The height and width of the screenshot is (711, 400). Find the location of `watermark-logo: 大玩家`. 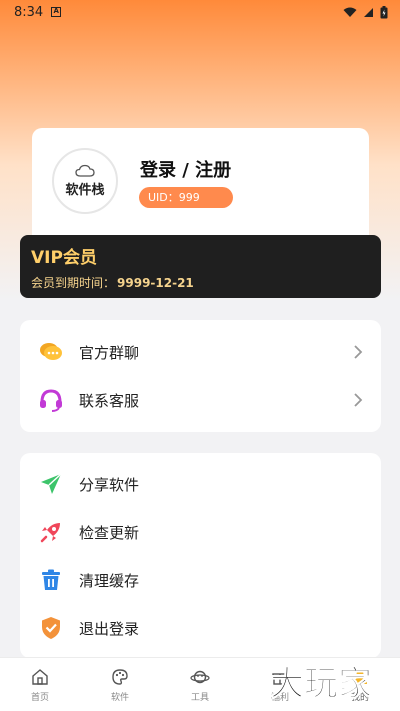

watermark-logo: 大玩家 is located at coordinates (321, 684).